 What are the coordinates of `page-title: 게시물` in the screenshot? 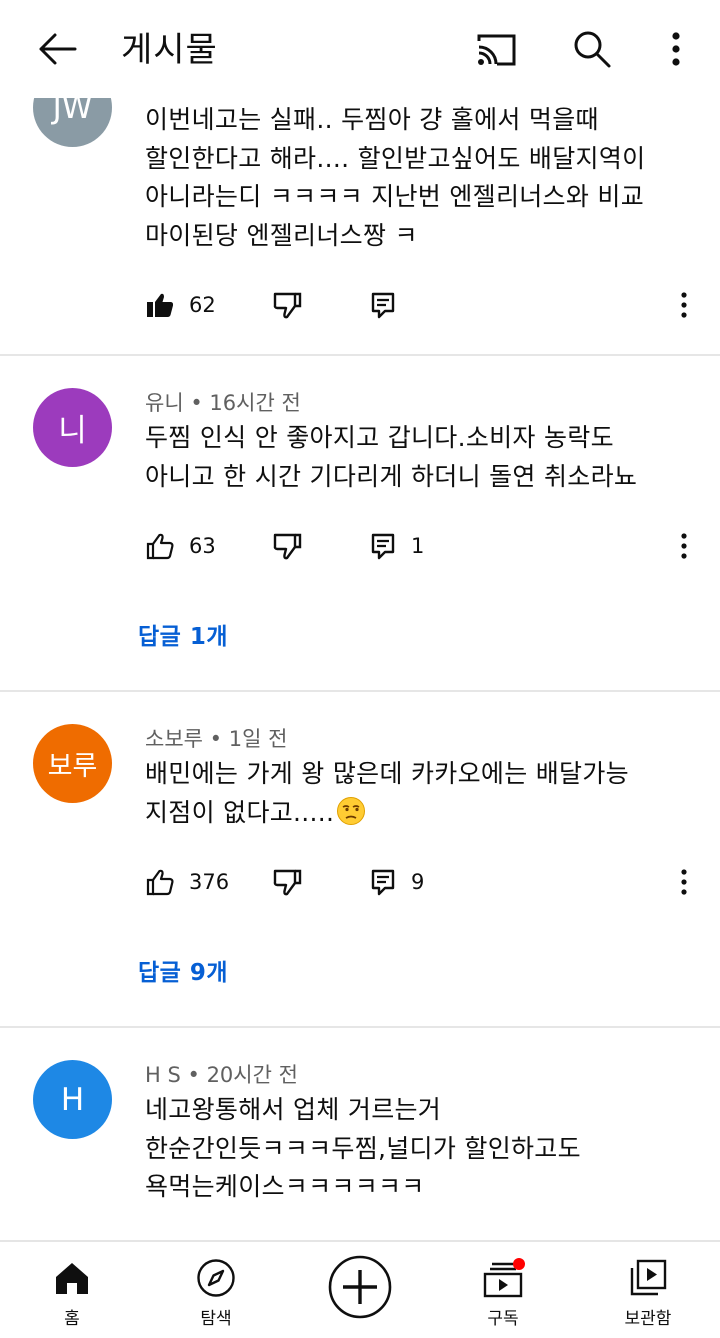 It's located at (169, 50).